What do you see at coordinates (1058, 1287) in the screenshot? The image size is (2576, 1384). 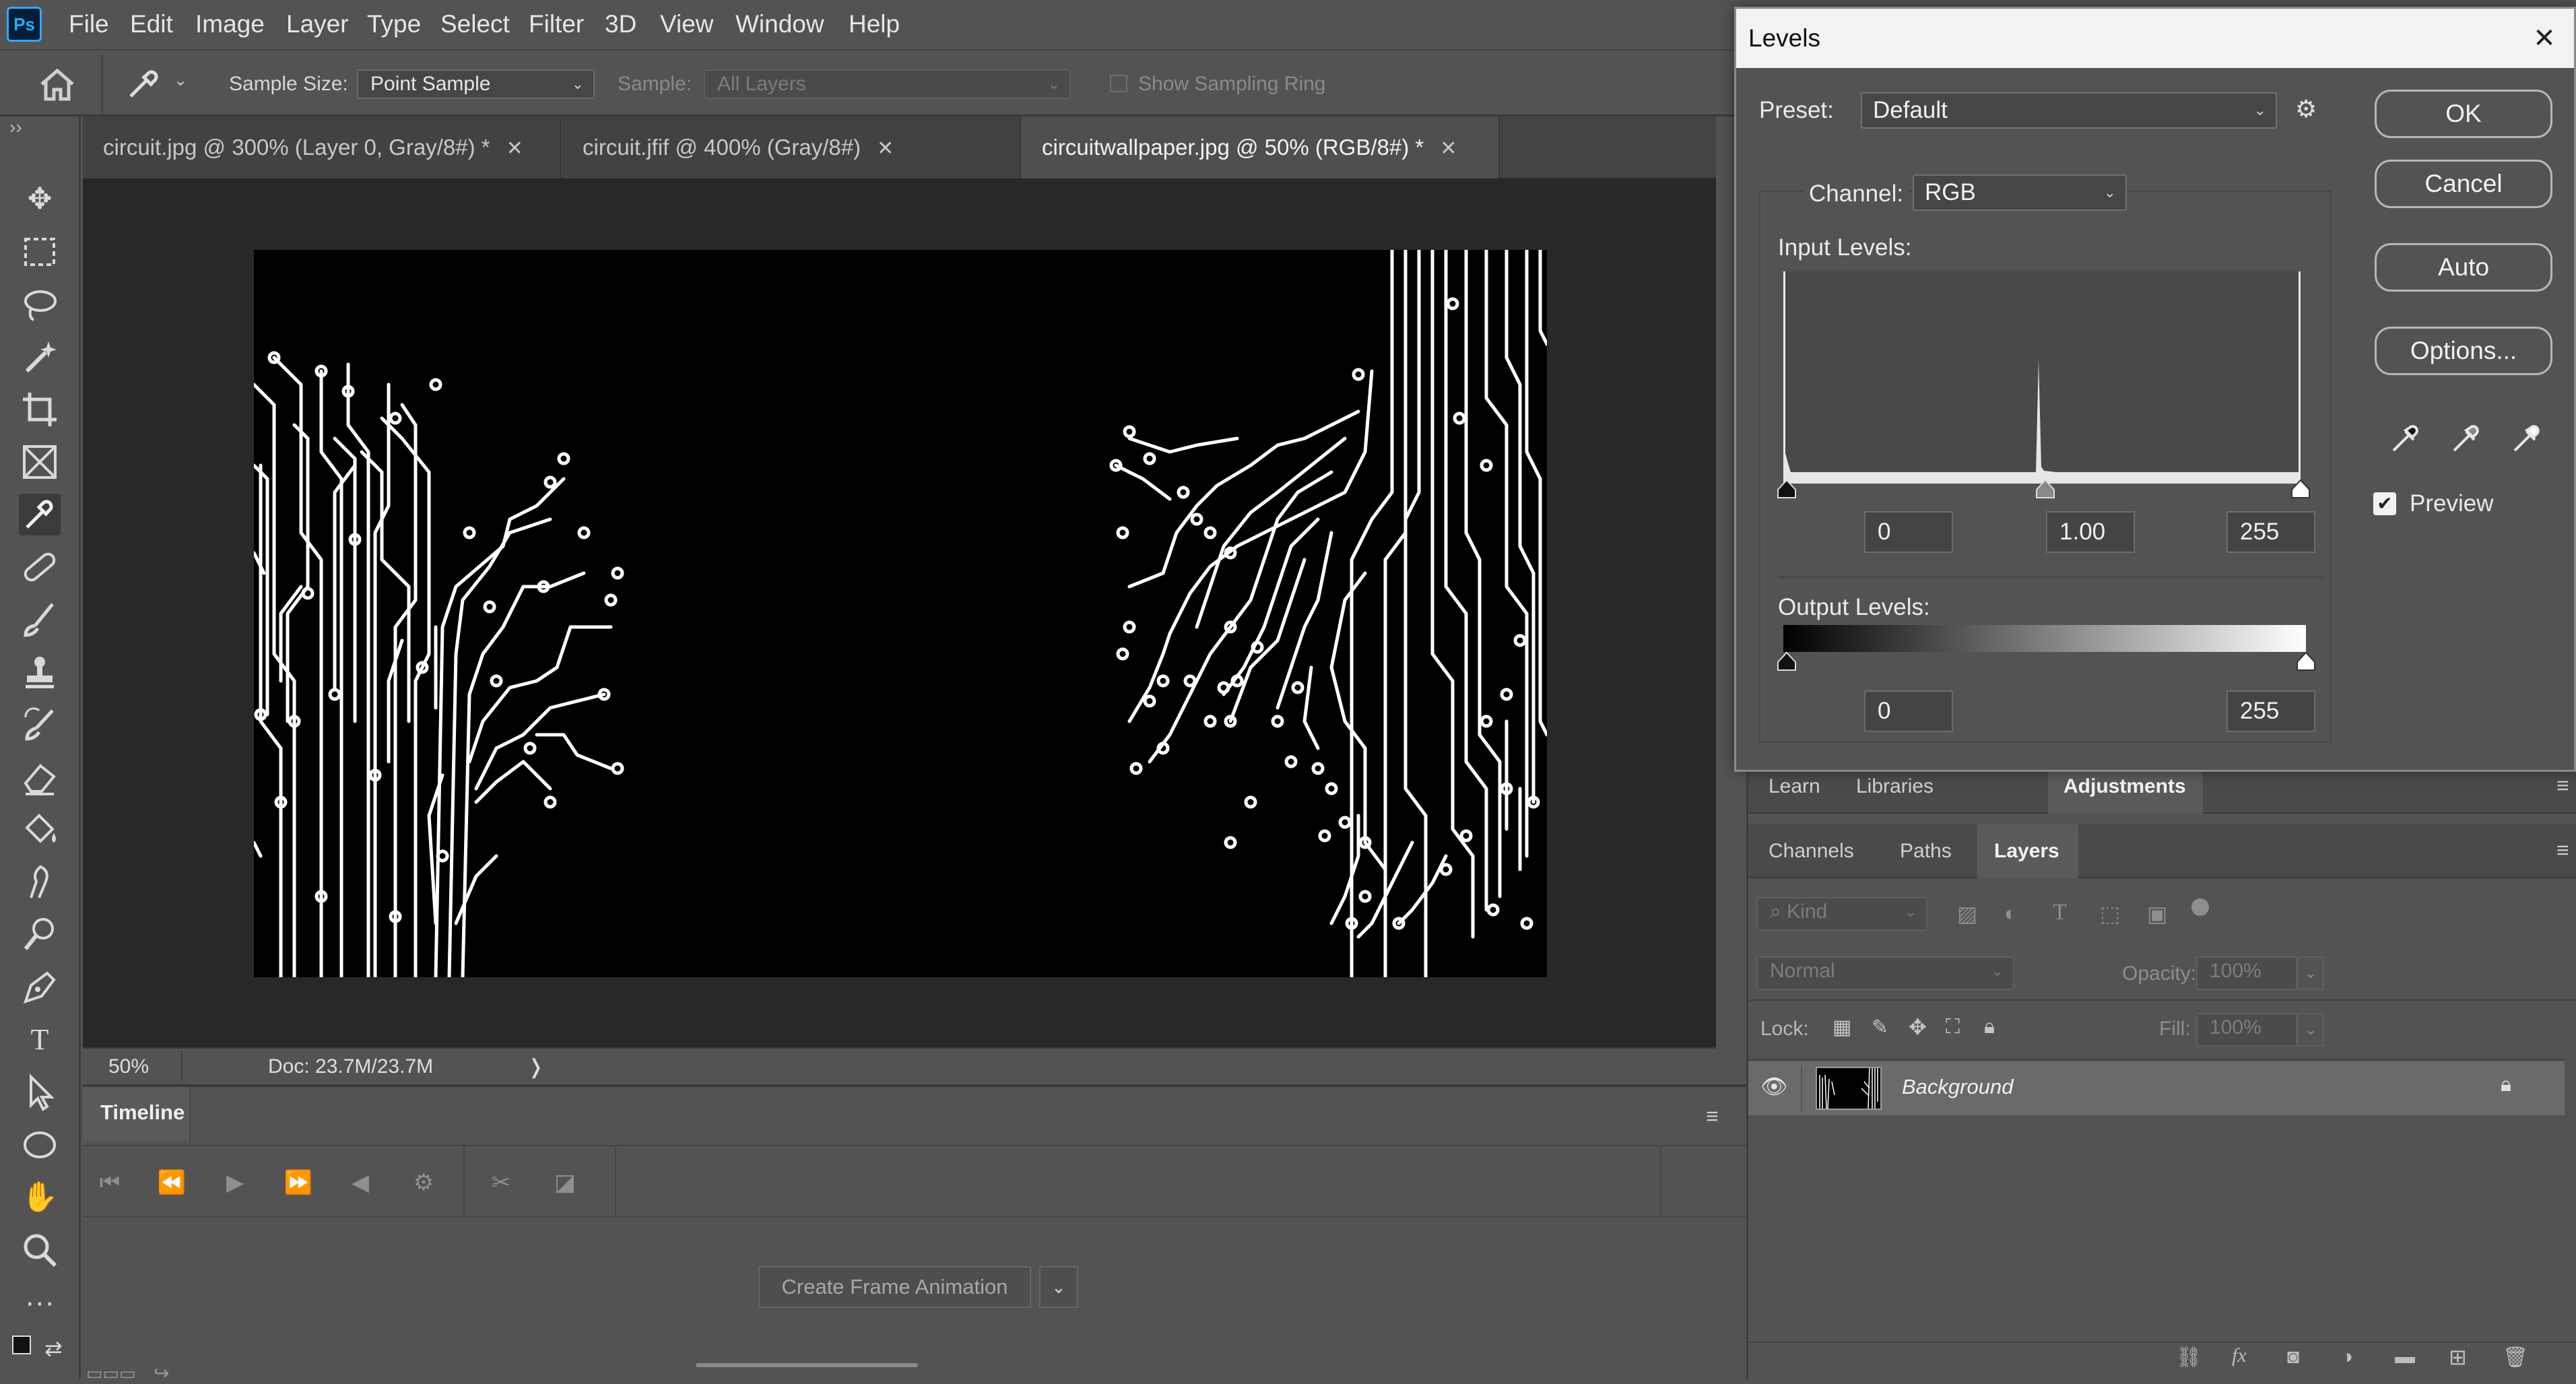 I see `create-animation-chevron-down-icon: ⌄` at bounding box center [1058, 1287].